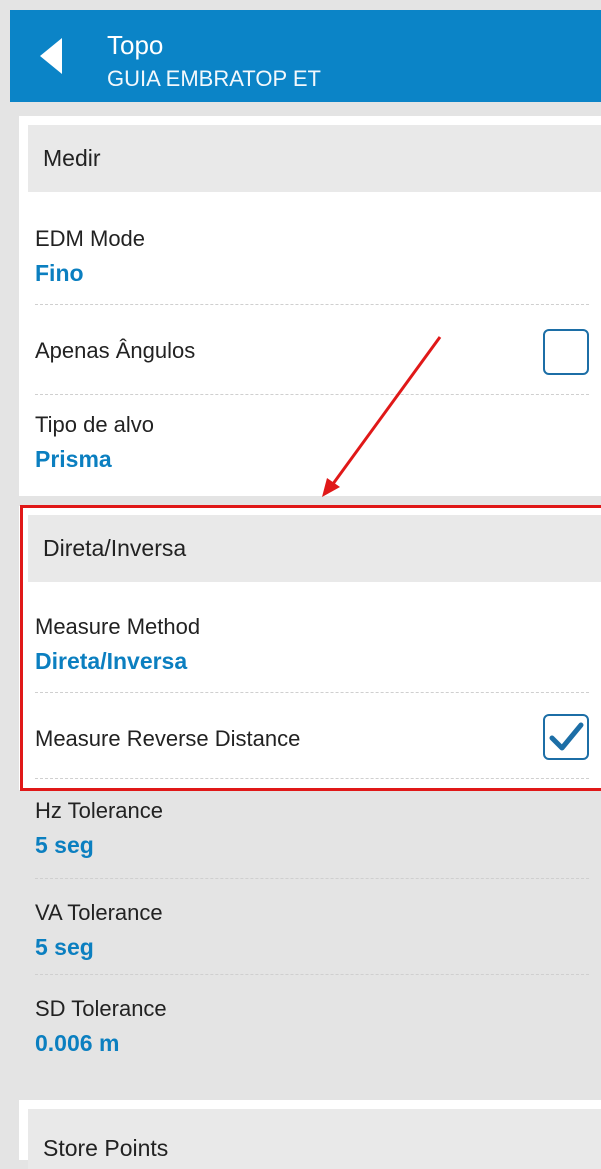 This screenshot has width=601, height=1169. I want to click on sd-tolerance-label: SD Tolerance, so click(101, 1008).